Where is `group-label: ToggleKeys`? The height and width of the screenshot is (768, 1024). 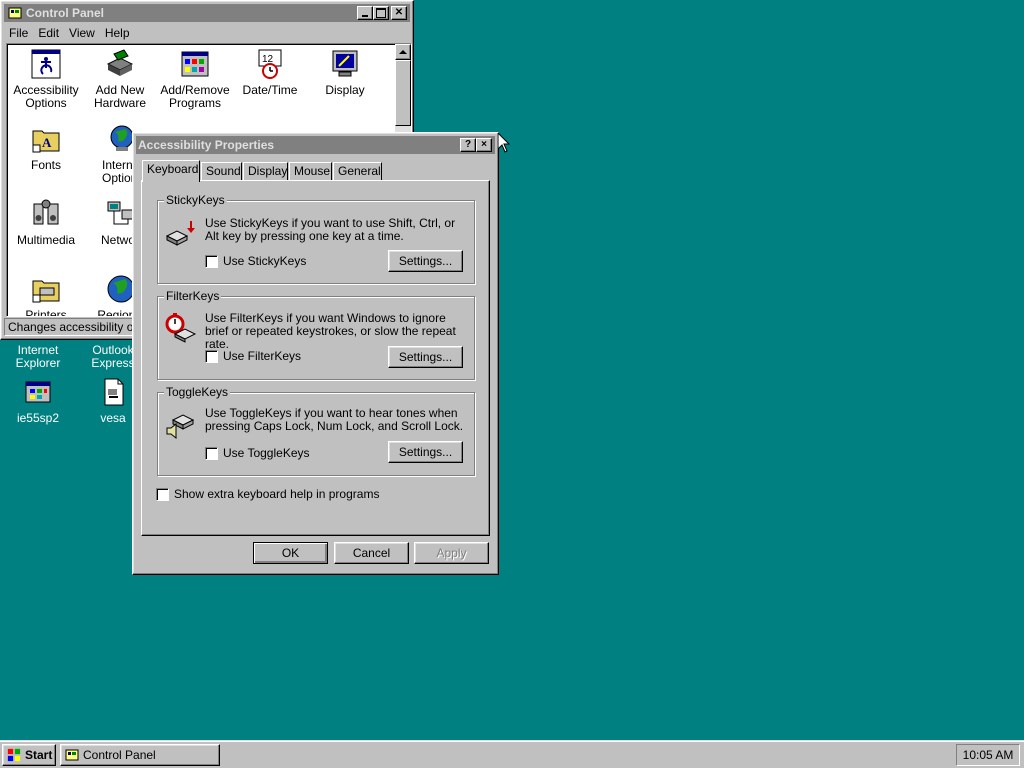 group-label: ToggleKeys is located at coordinates (197, 392).